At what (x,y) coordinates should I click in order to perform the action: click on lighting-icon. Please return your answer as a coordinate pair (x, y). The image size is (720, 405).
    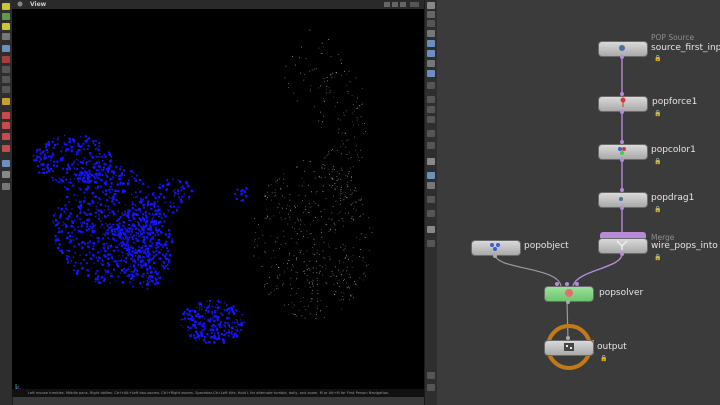
    Looking at the image, I should click on (431, 63).